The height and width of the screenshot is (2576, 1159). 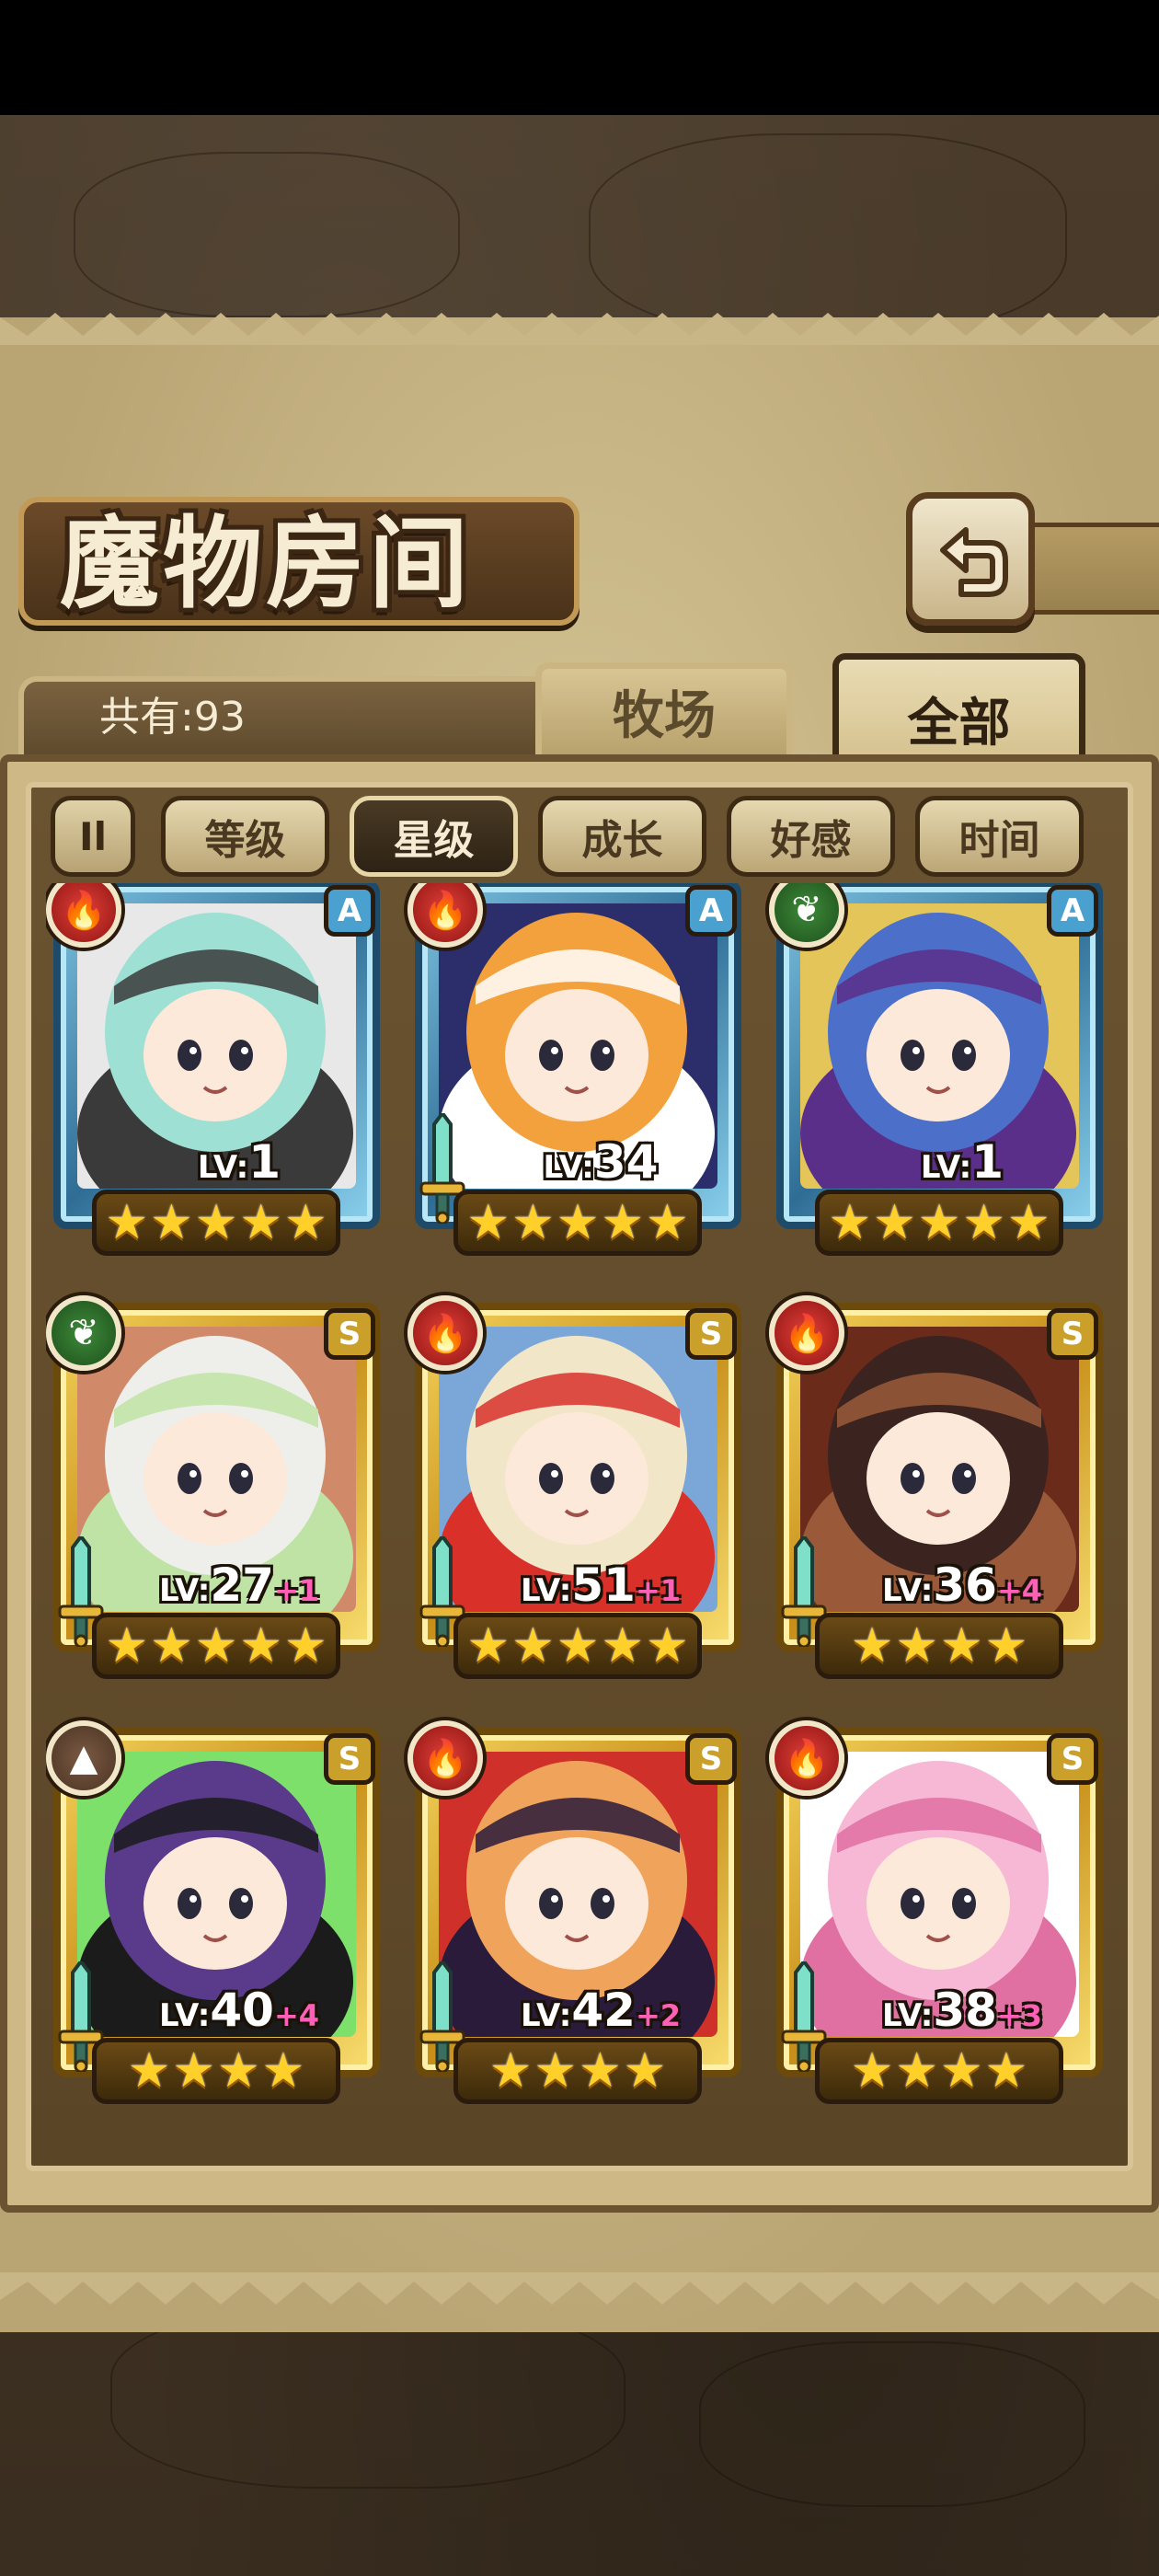 What do you see at coordinates (579, 57) in the screenshot?
I see `status-bar` at bounding box center [579, 57].